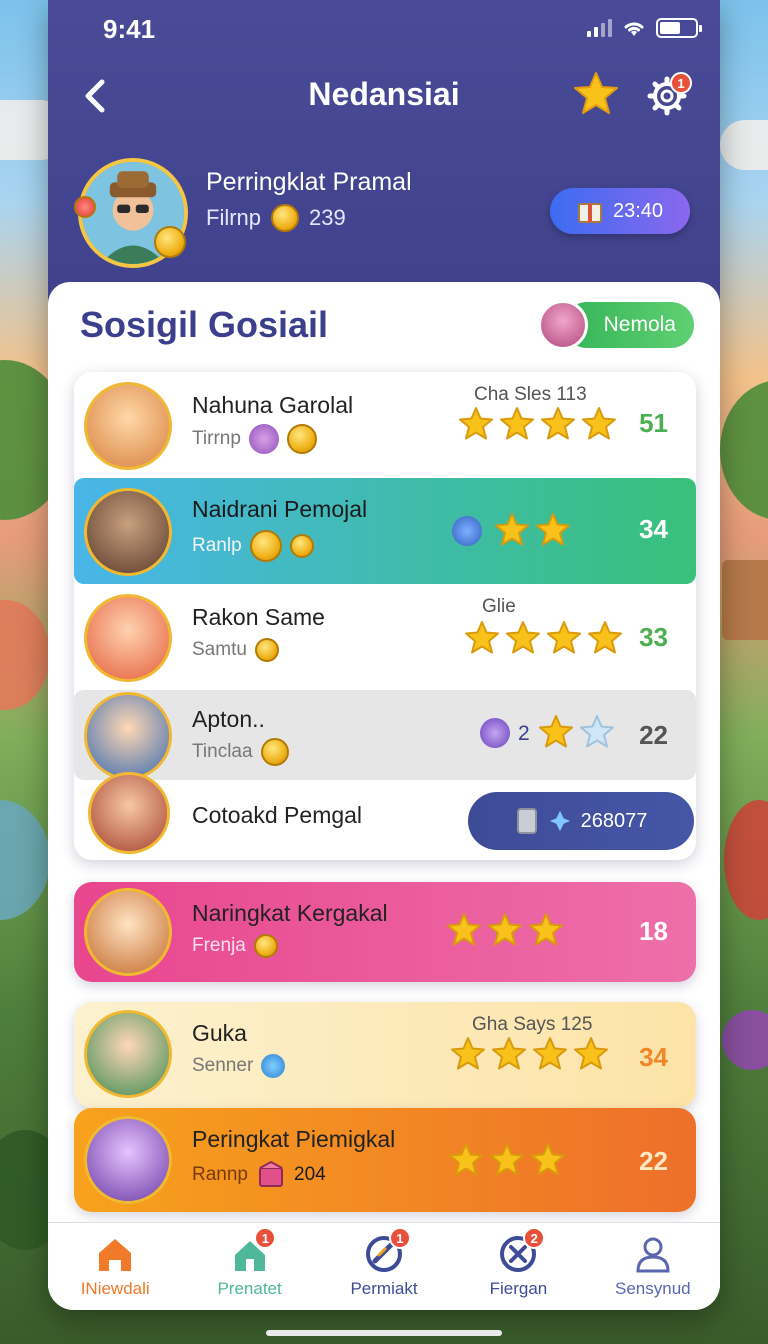  Describe the element at coordinates (518, 1288) in the screenshot. I see `nav-label: Fiergan` at that location.